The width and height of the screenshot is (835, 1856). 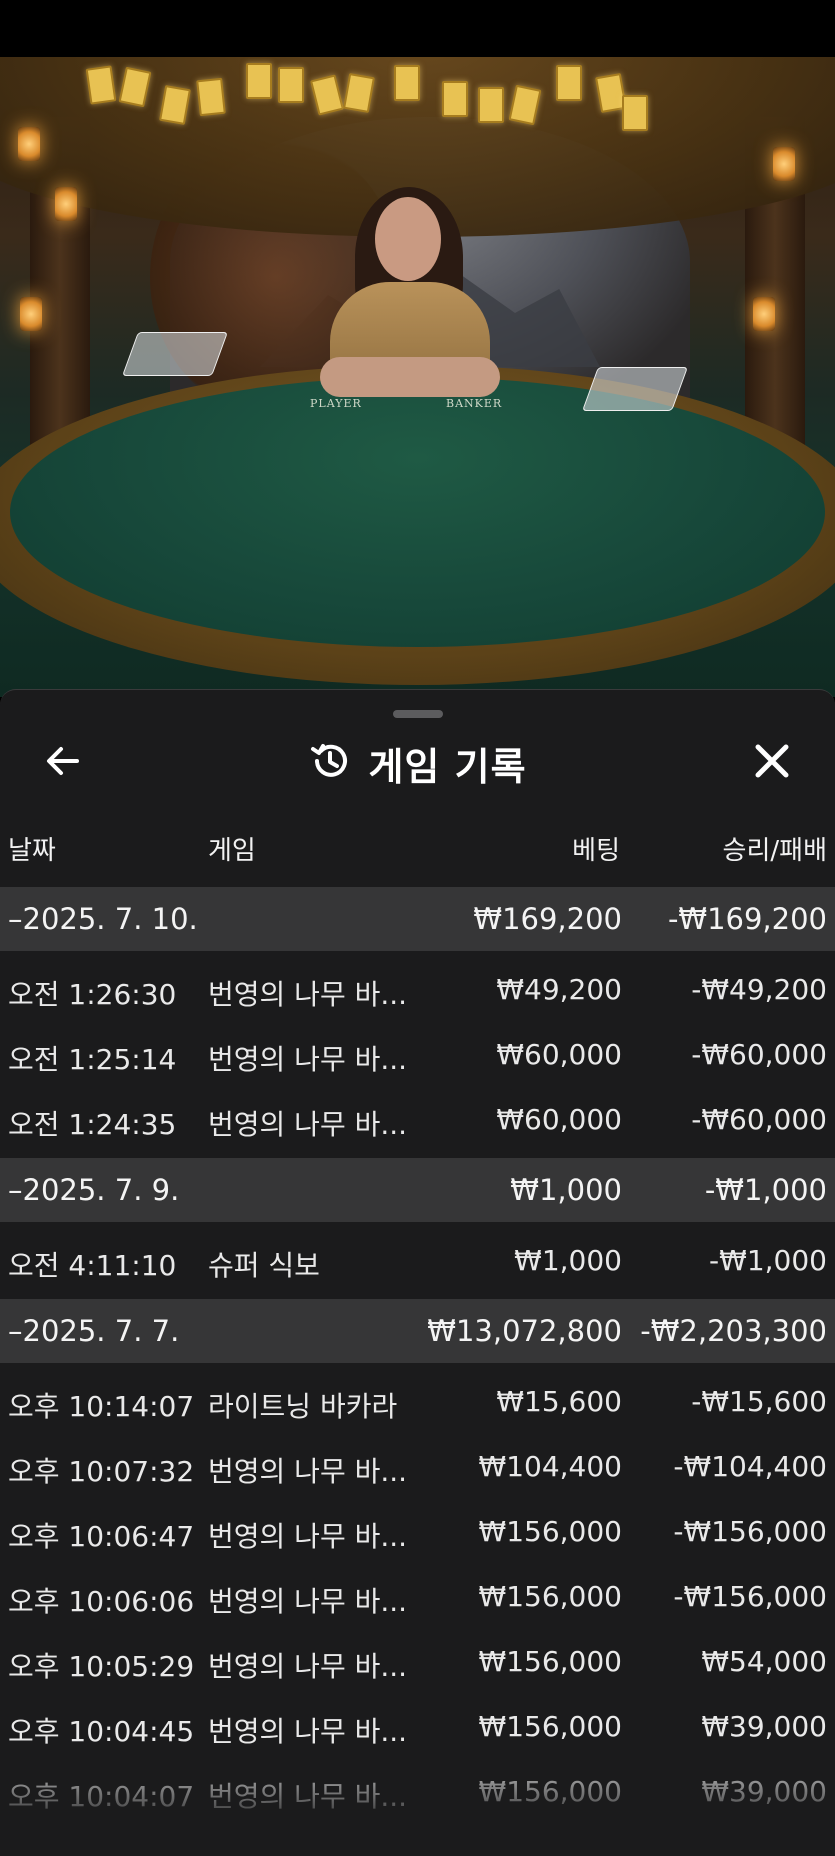 What do you see at coordinates (559, 1401) in the screenshot?
I see `row-bet: ₩15,600` at bounding box center [559, 1401].